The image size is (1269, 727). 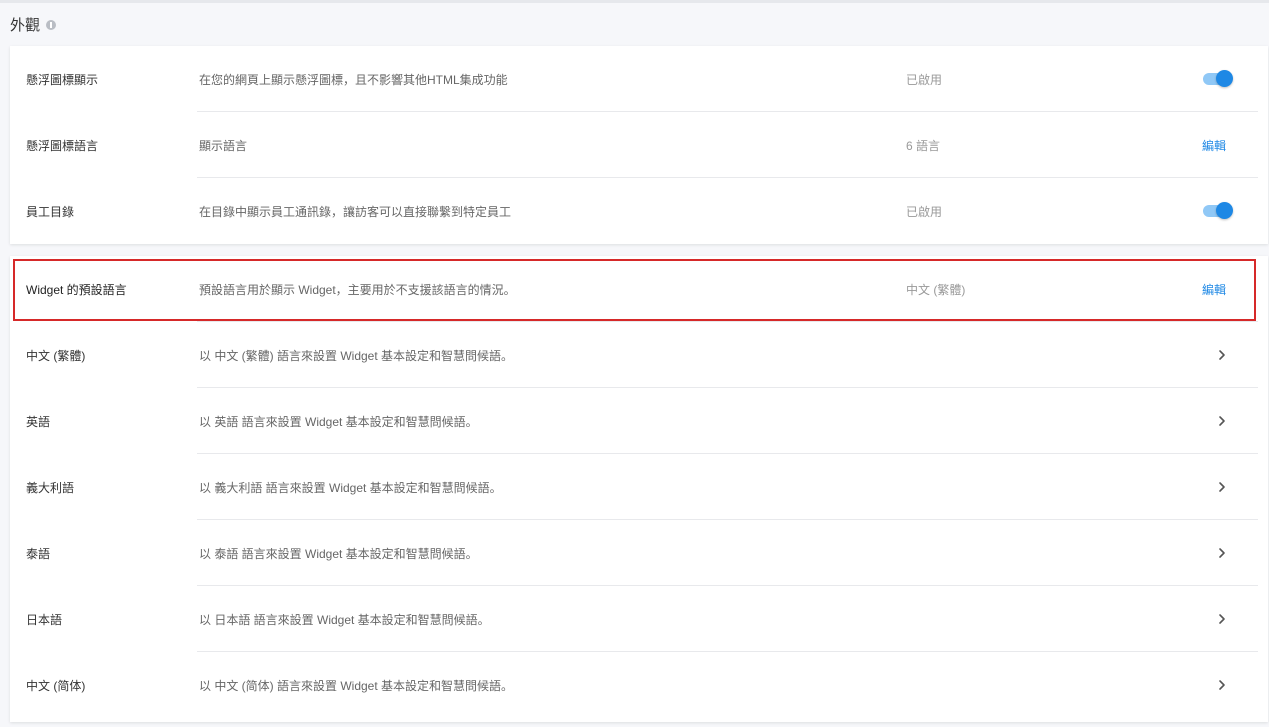 What do you see at coordinates (56, 355) in the screenshot?
I see `language-name: 中文 (繁體)` at bounding box center [56, 355].